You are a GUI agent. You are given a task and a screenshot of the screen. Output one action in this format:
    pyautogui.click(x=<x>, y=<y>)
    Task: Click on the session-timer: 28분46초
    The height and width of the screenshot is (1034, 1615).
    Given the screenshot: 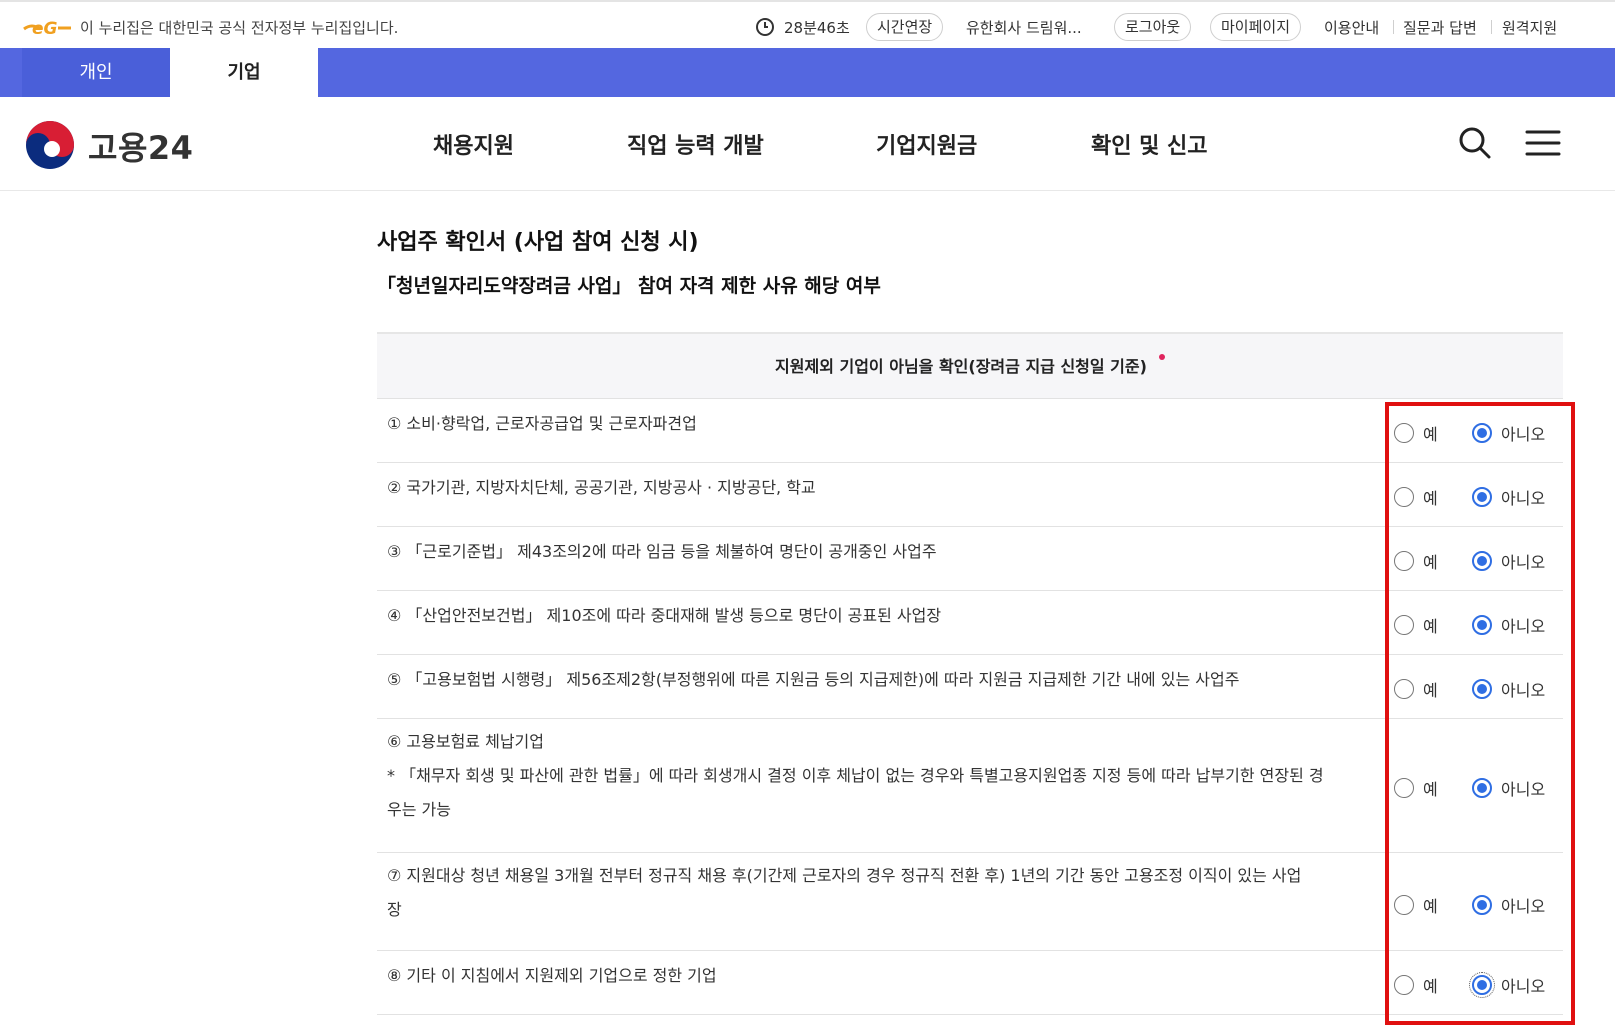 What is the action you would take?
    pyautogui.click(x=802, y=27)
    